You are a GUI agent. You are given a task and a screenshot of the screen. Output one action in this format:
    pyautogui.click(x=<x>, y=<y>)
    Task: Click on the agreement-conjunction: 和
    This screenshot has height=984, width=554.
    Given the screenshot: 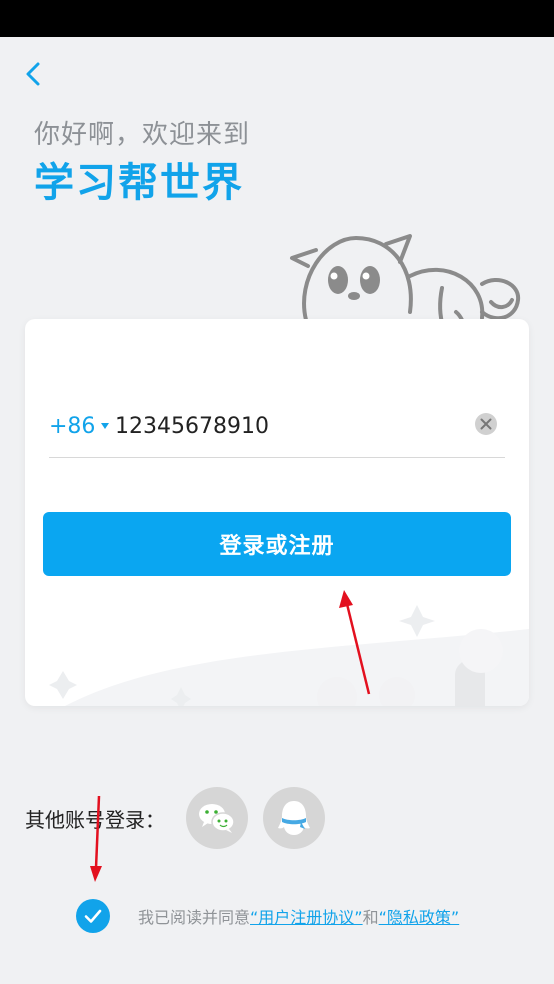 What is the action you would take?
    pyautogui.click(x=370, y=917)
    